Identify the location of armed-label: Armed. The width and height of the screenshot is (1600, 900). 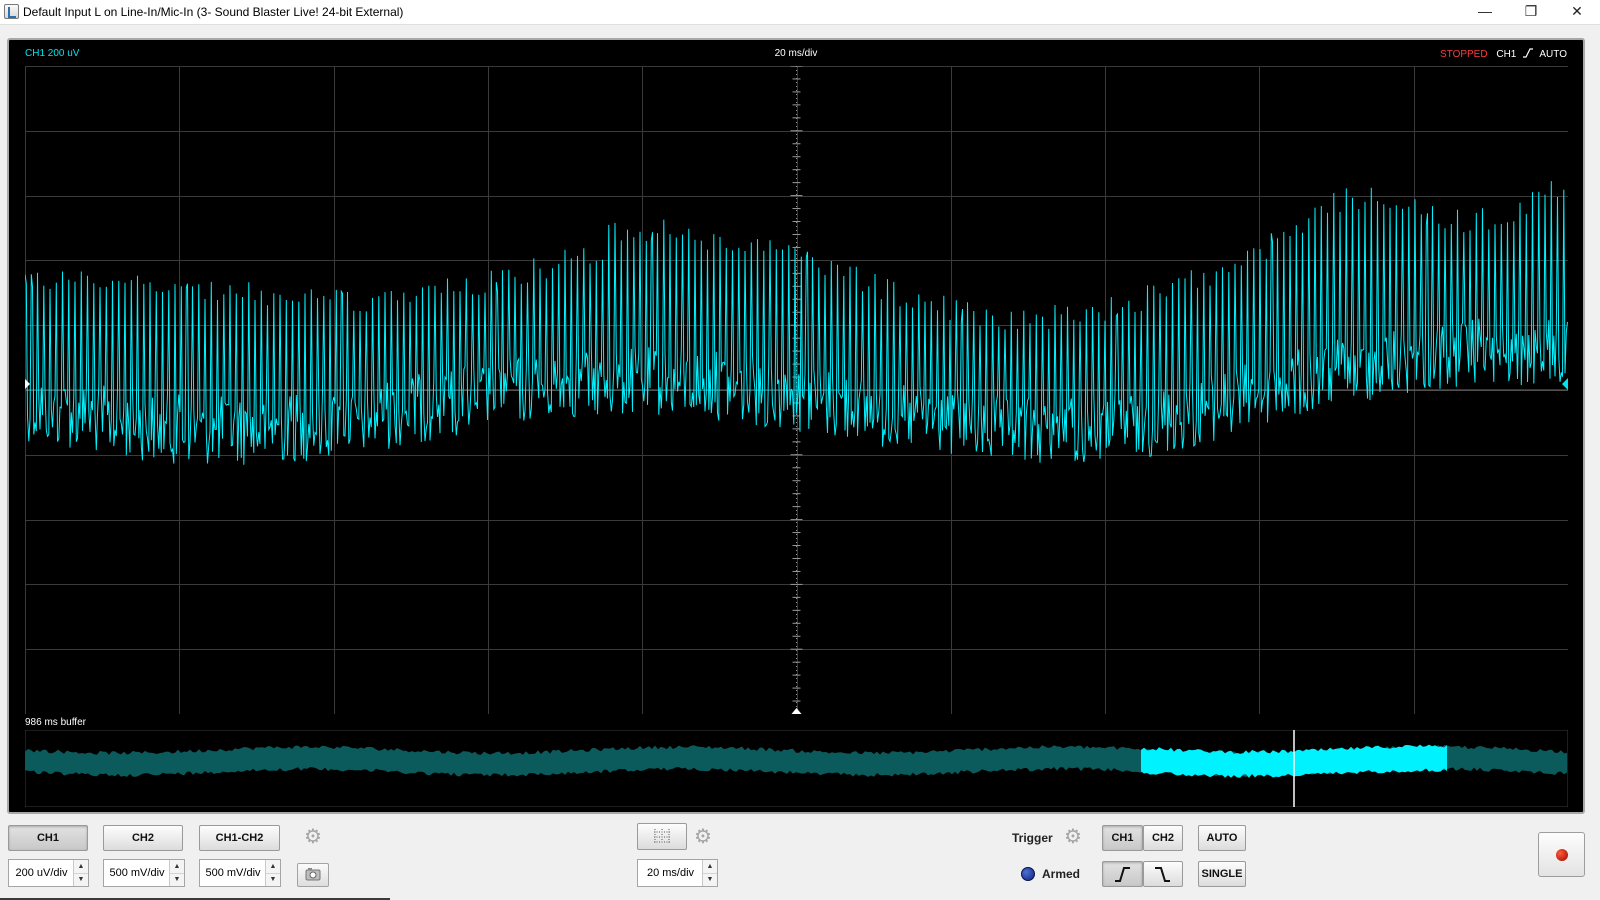
(1061, 874).